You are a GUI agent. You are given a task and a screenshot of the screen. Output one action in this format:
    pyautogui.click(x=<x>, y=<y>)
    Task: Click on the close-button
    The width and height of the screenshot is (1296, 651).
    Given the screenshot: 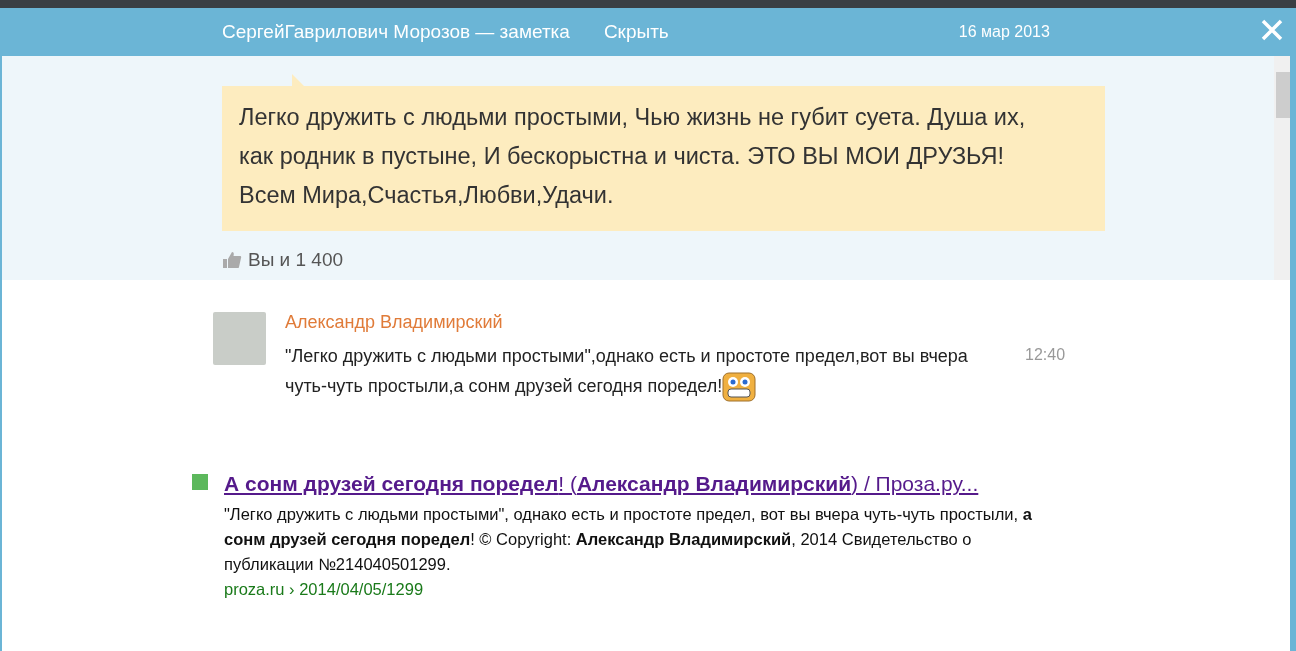 What is the action you would take?
    pyautogui.click(x=1272, y=30)
    